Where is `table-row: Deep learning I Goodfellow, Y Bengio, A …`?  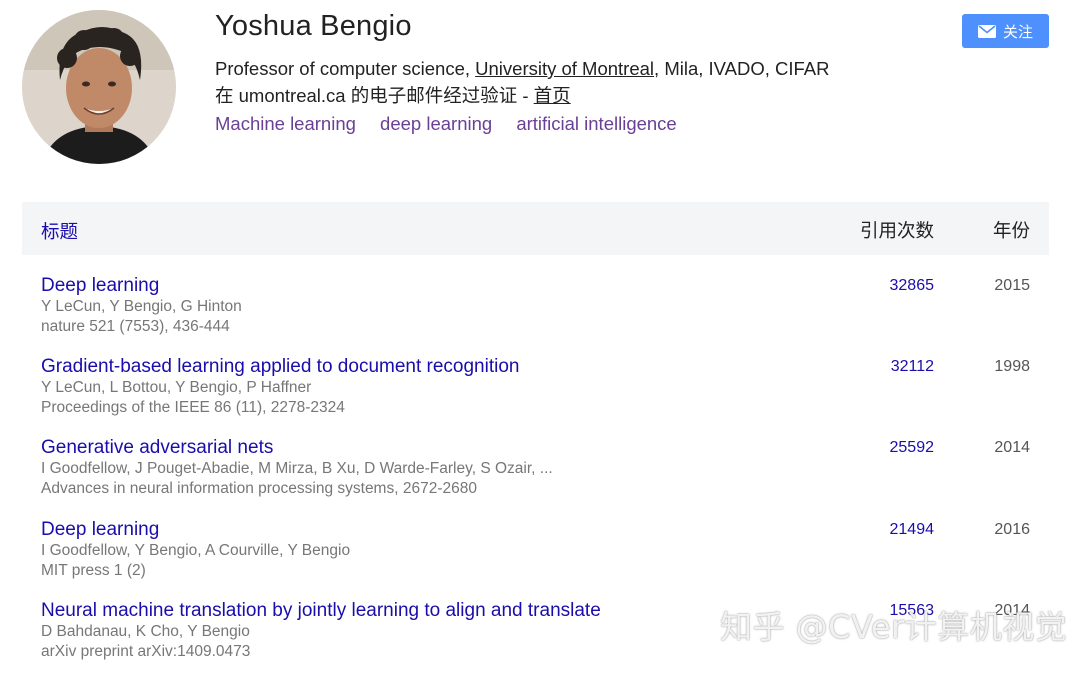
table-row: Deep learning I Goodfellow, Y Bengio, A … is located at coordinates (535, 559).